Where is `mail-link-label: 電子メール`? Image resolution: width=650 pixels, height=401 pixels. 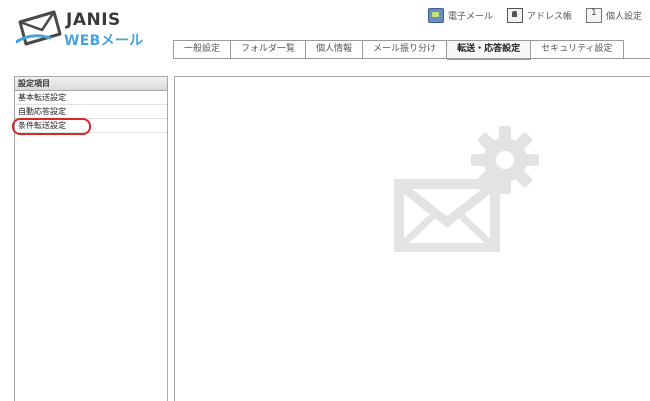
mail-link-label: 電子メール is located at coordinates (470, 17).